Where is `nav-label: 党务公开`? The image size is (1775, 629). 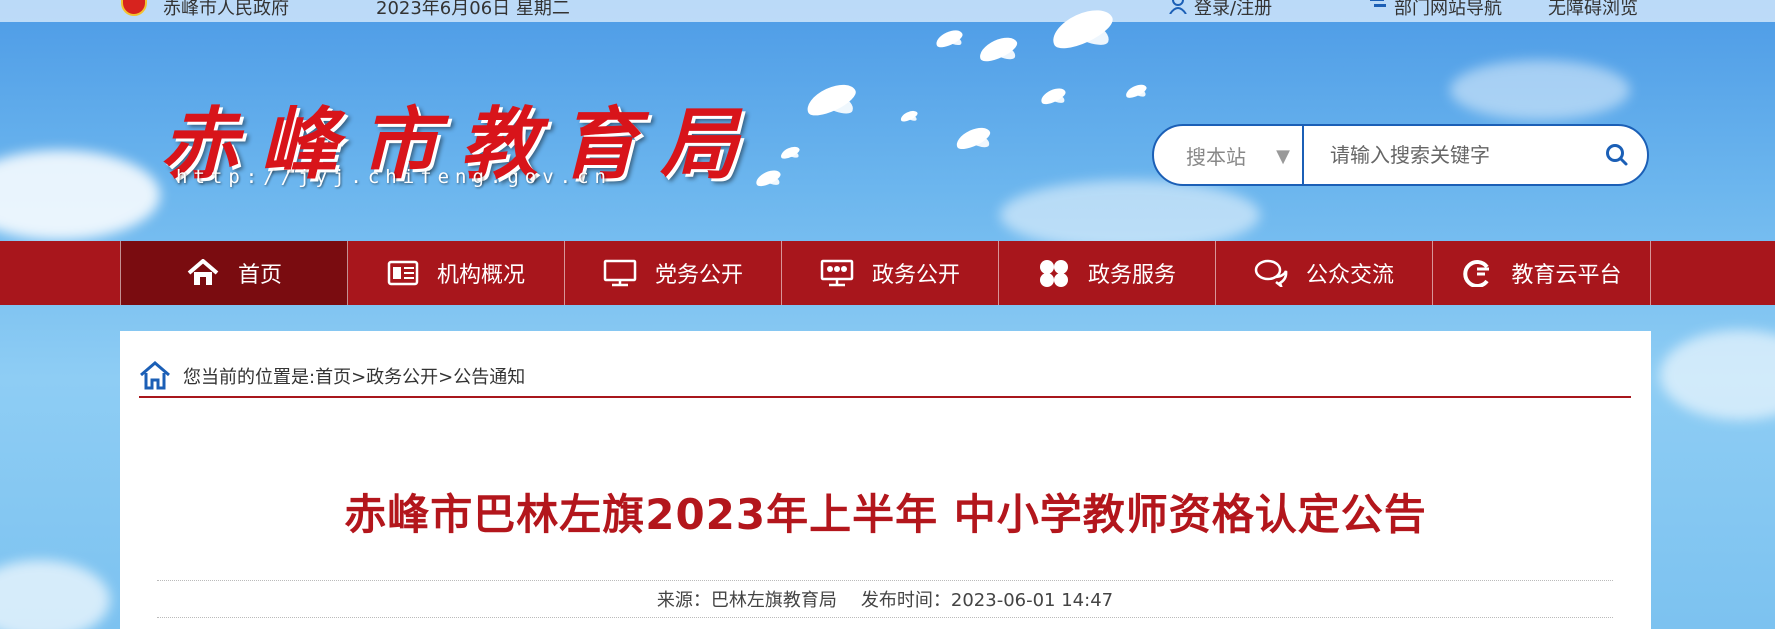
nav-label: 党务公开 is located at coordinates (698, 275).